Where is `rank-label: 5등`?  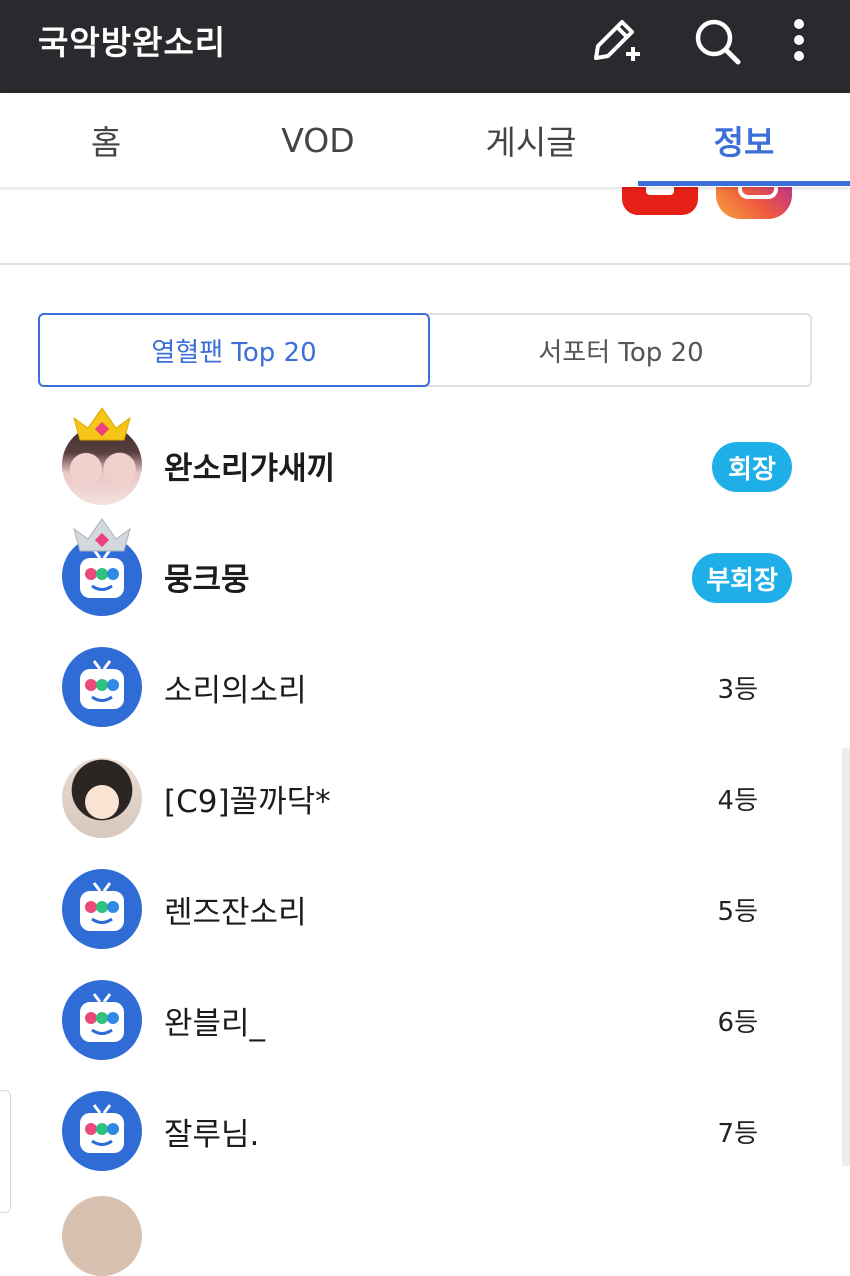 rank-label: 5등 is located at coordinates (737, 912).